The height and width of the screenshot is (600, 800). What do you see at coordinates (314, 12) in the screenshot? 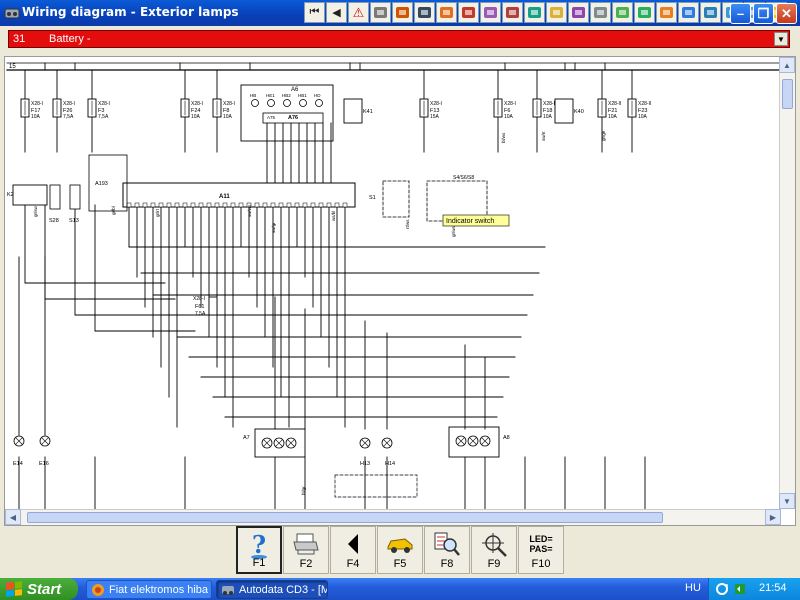
I see `first-icon: ⏮` at bounding box center [314, 12].